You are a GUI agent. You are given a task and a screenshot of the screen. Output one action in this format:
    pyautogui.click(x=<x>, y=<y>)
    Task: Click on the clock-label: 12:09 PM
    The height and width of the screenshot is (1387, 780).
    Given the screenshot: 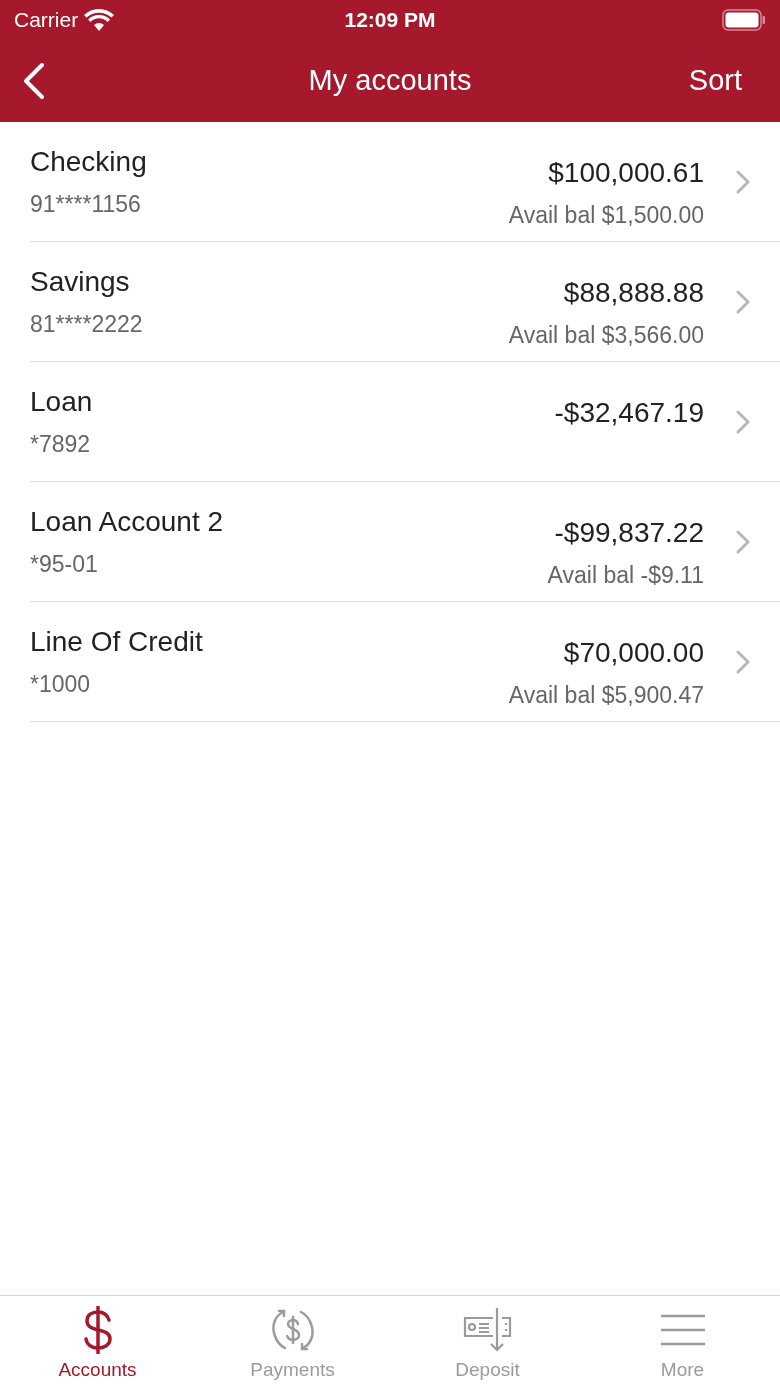 What is the action you would take?
    pyautogui.click(x=390, y=20)
    